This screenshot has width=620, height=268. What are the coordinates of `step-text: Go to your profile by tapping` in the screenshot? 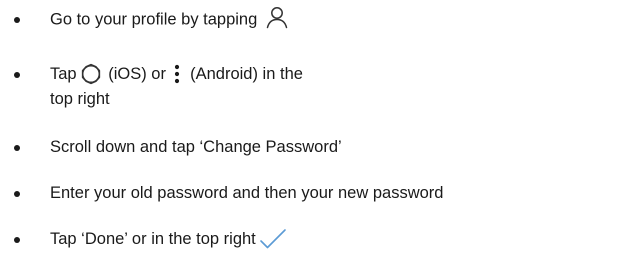 It's located at (169, 18).